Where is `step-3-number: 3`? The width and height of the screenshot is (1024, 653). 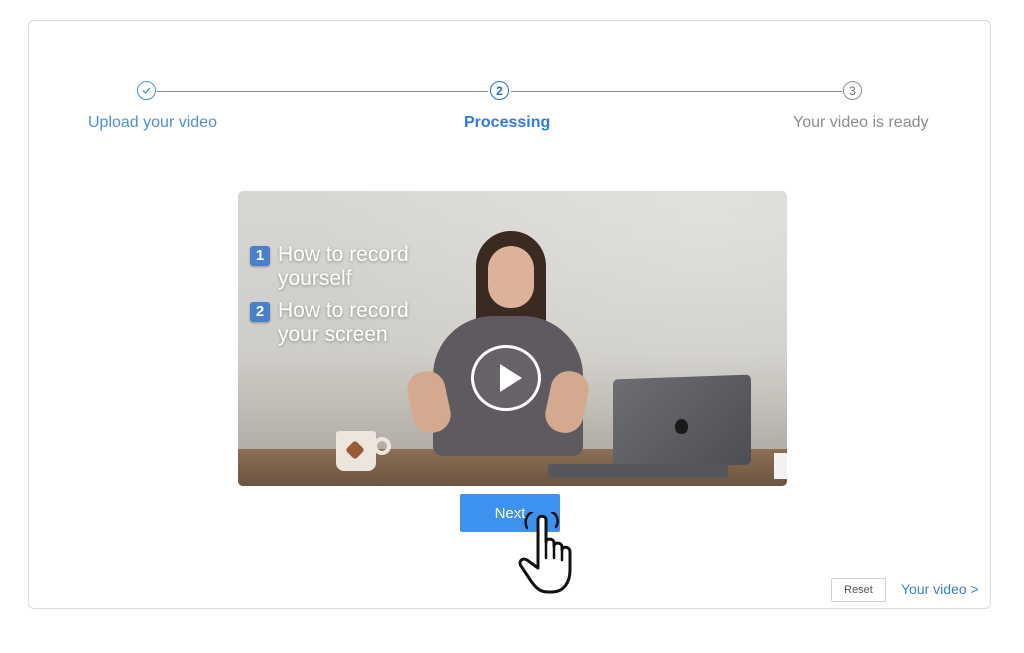 step-3-number: 3 is located at coordinates (852, 90).